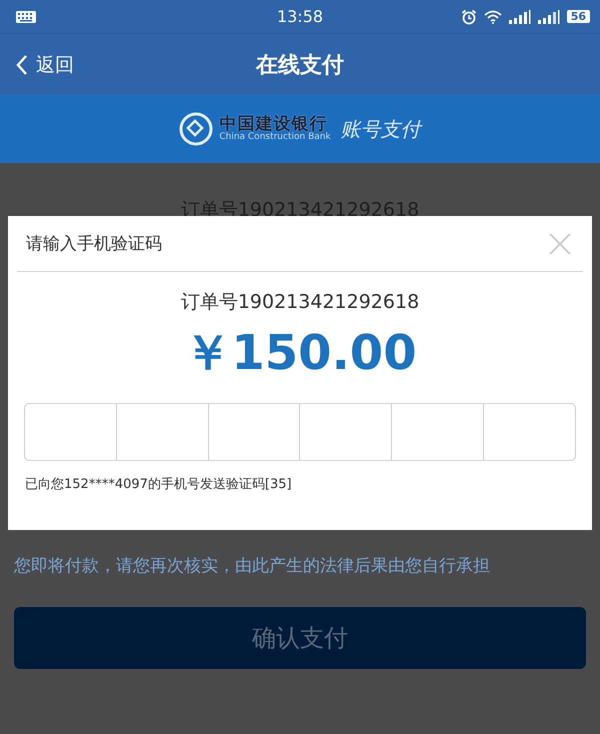 This screenshot has width=600, height=734. What do you see at coordinates (26, 16) in the screenshot?
I see `keyboard-icon` at bounding box center [26, 16].